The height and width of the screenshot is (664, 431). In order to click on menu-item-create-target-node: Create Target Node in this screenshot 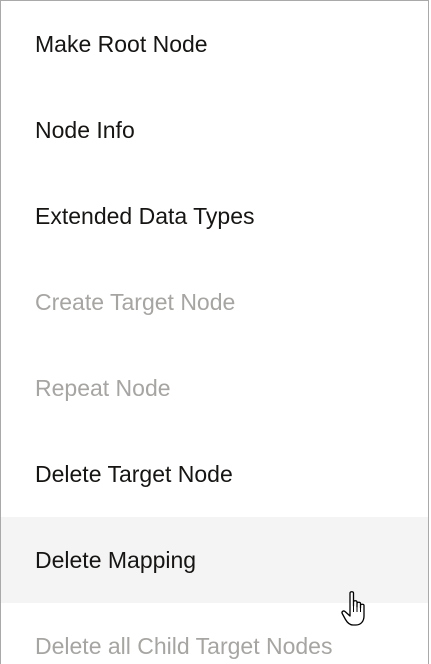, I will do `click(135, 301)`.